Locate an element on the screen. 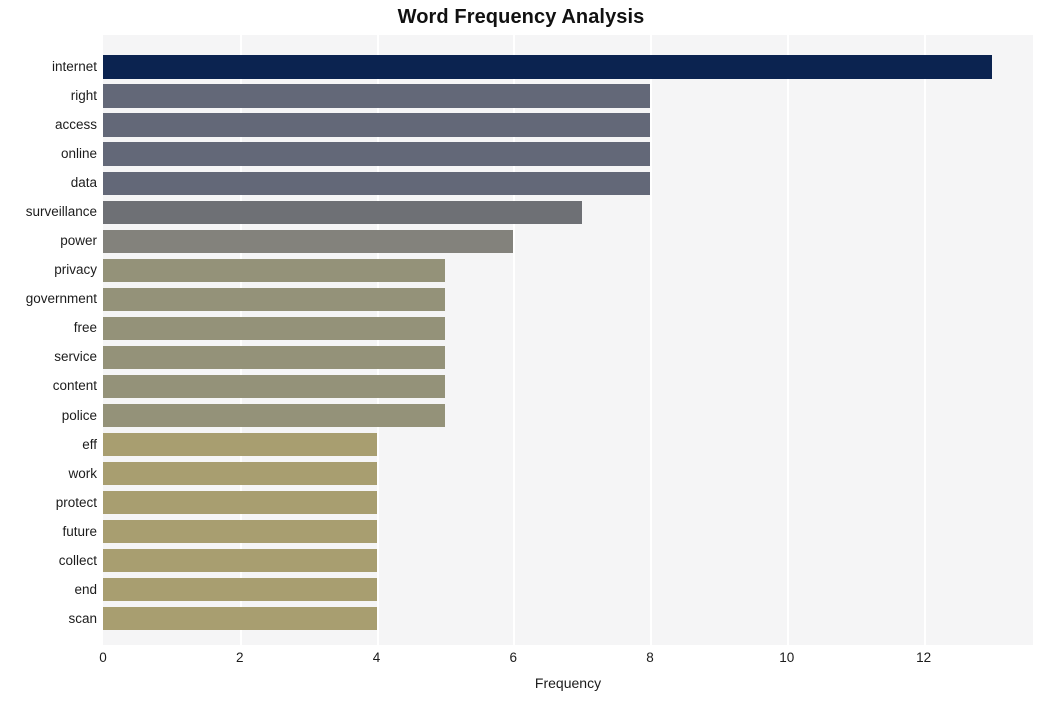  x-tick-label: 6 is located at coordinates (513, 657).